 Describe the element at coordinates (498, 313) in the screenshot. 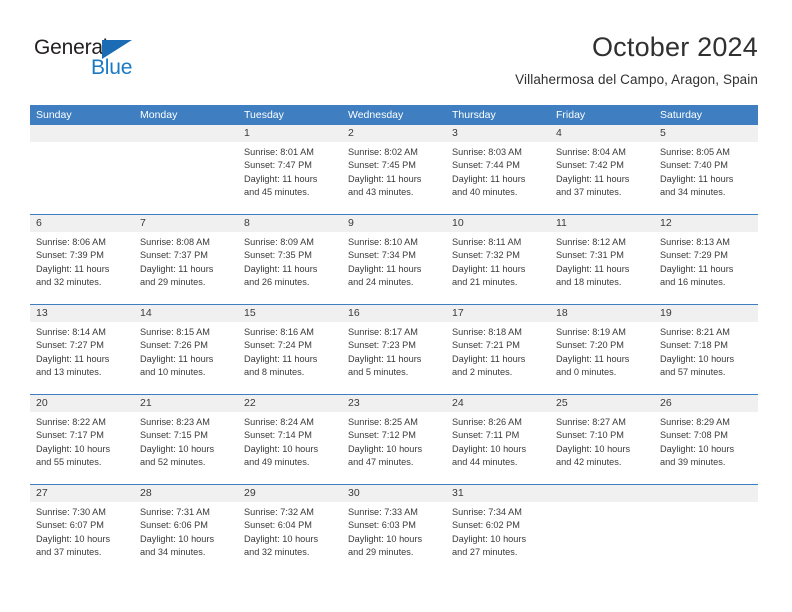

I see `day-number: 17` at that location.